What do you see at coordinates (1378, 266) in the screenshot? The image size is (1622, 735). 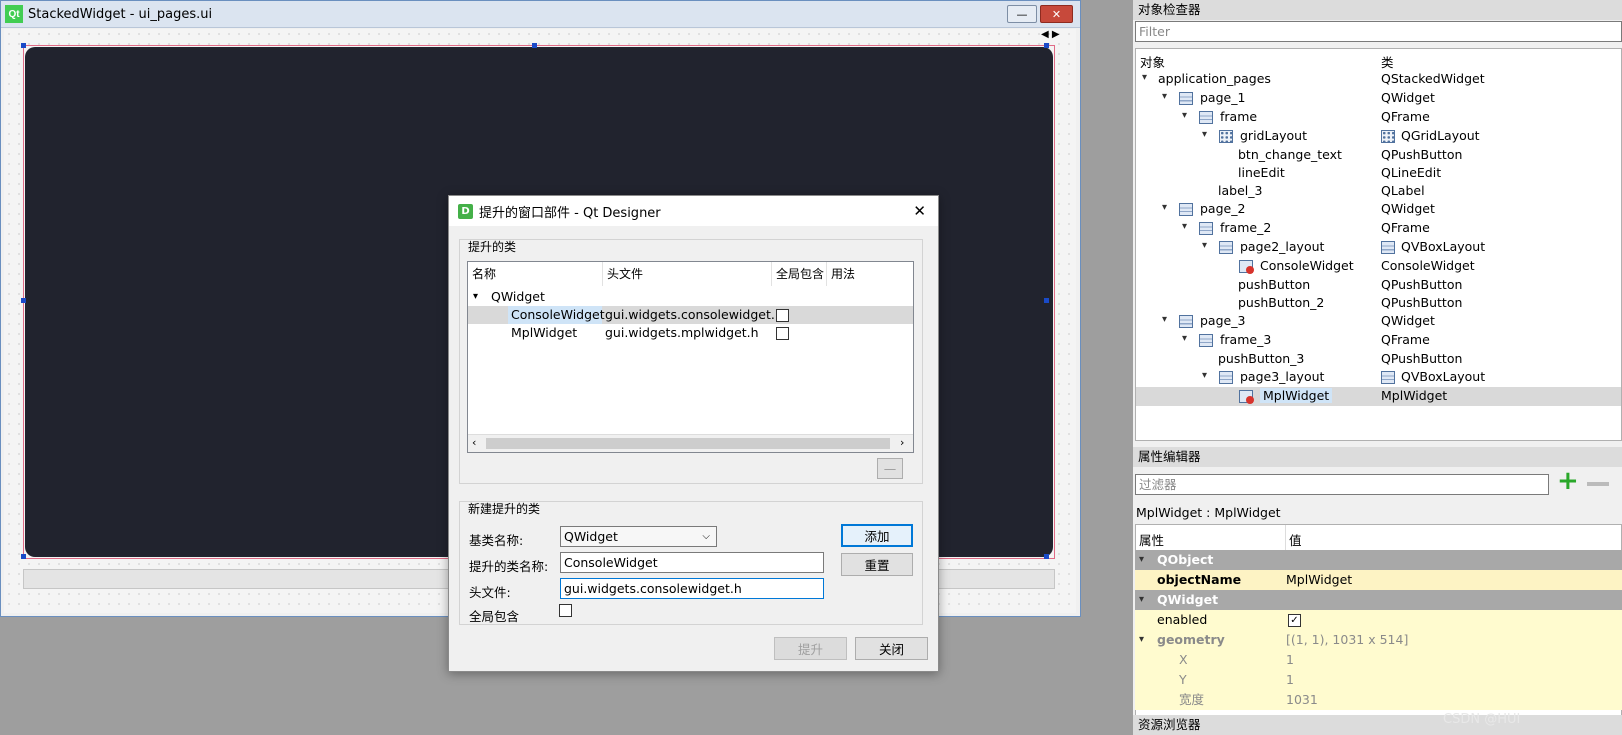 I see `object-tree-row: ConsoleWidget ConsoleWidget` at bounding box center [1378, 266].